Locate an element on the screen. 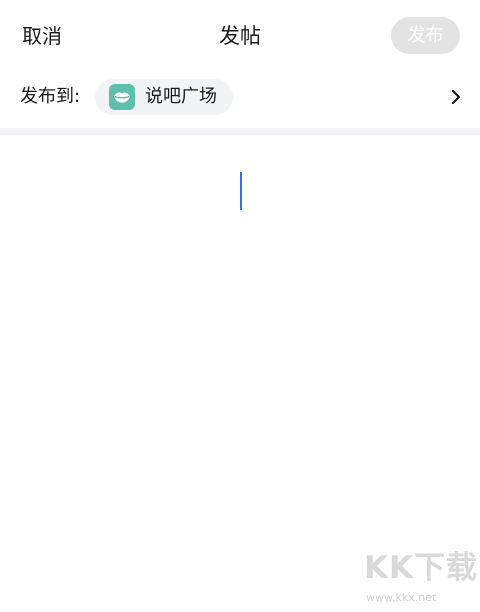  watermark-url: www.kkx.net is located at coordinates (401, 597).